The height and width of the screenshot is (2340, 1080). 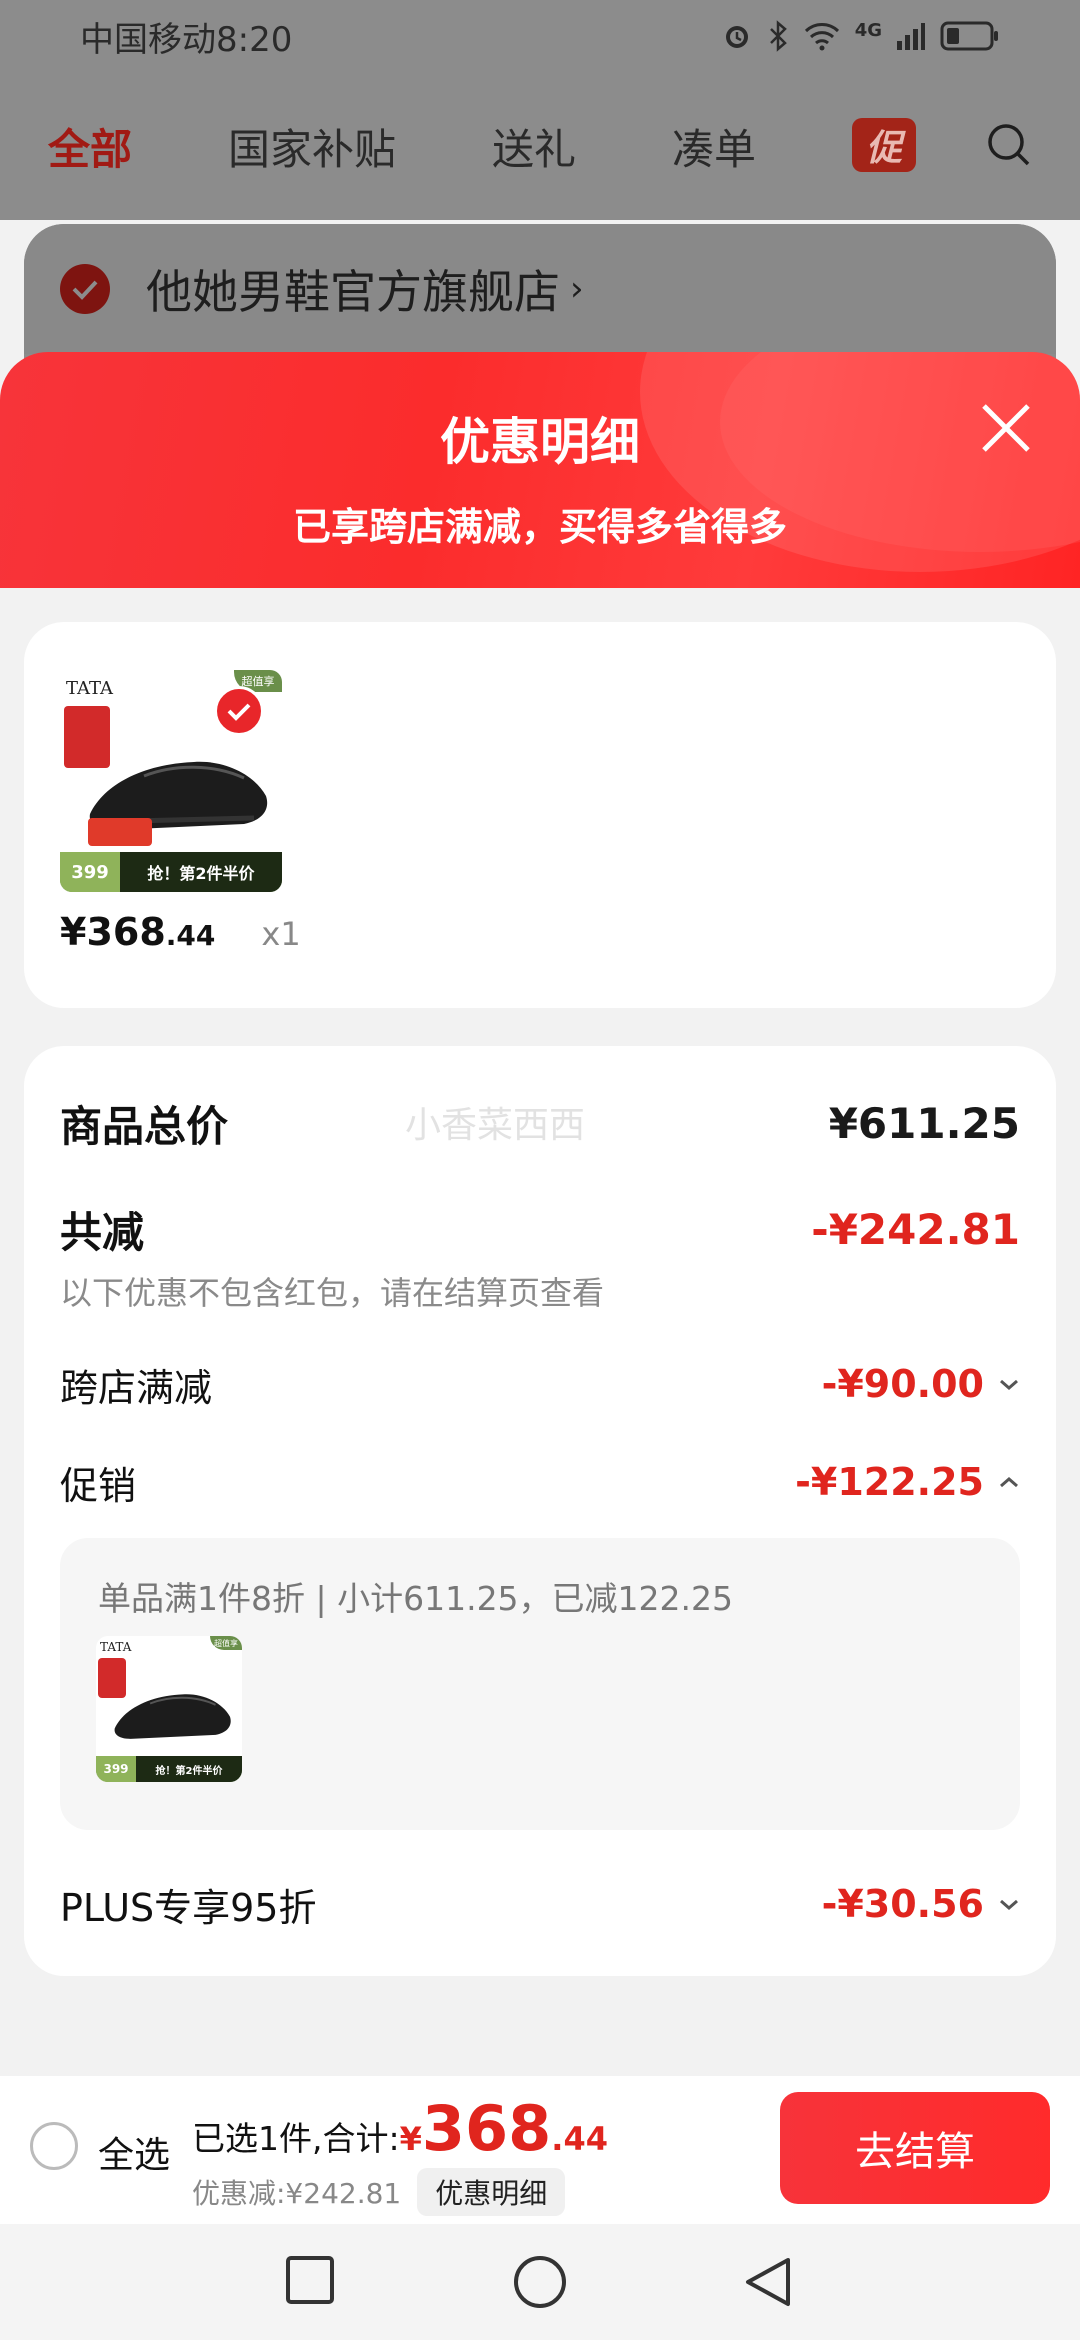 I want to click on plus-discount-value: -¥30.56, so click(x=902, y=1904).